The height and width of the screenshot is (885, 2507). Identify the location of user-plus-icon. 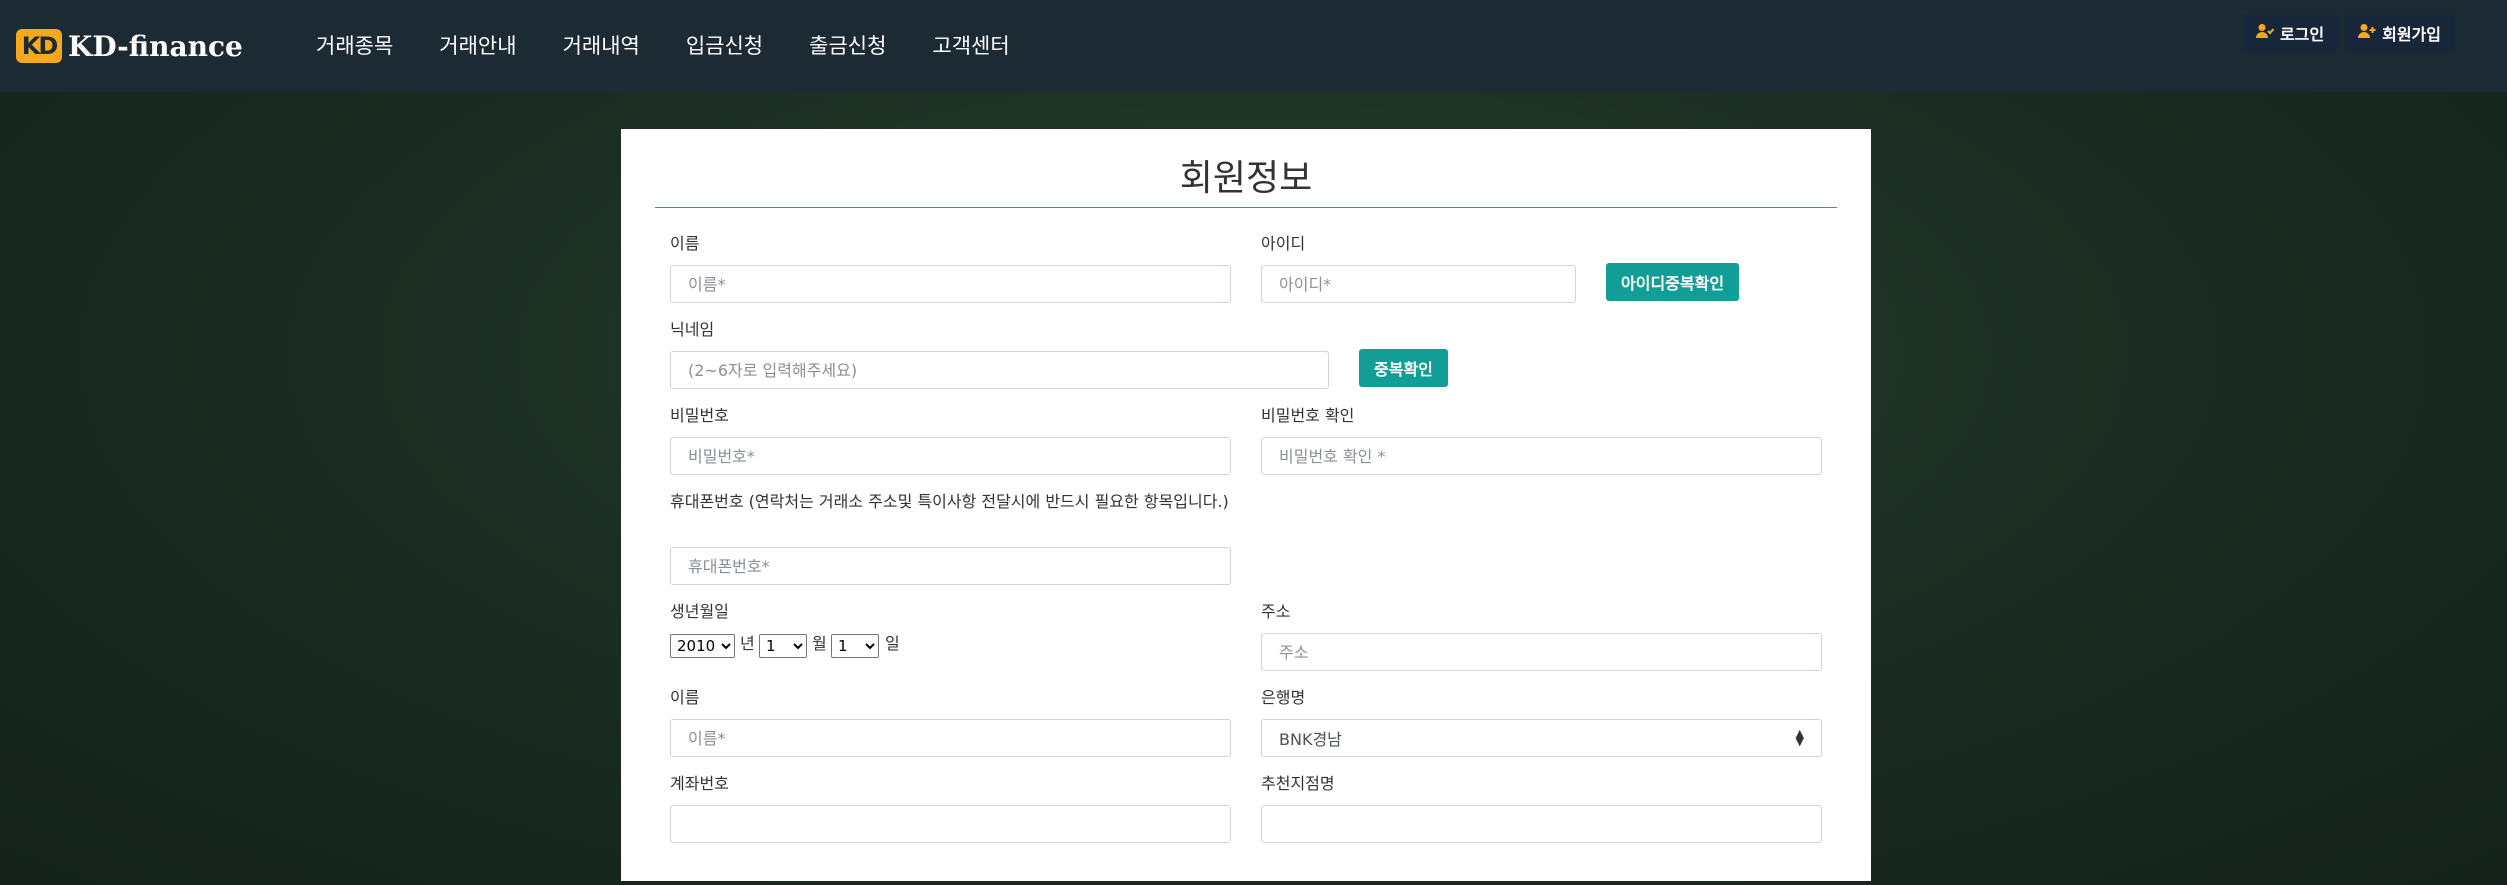
(2367, 33).